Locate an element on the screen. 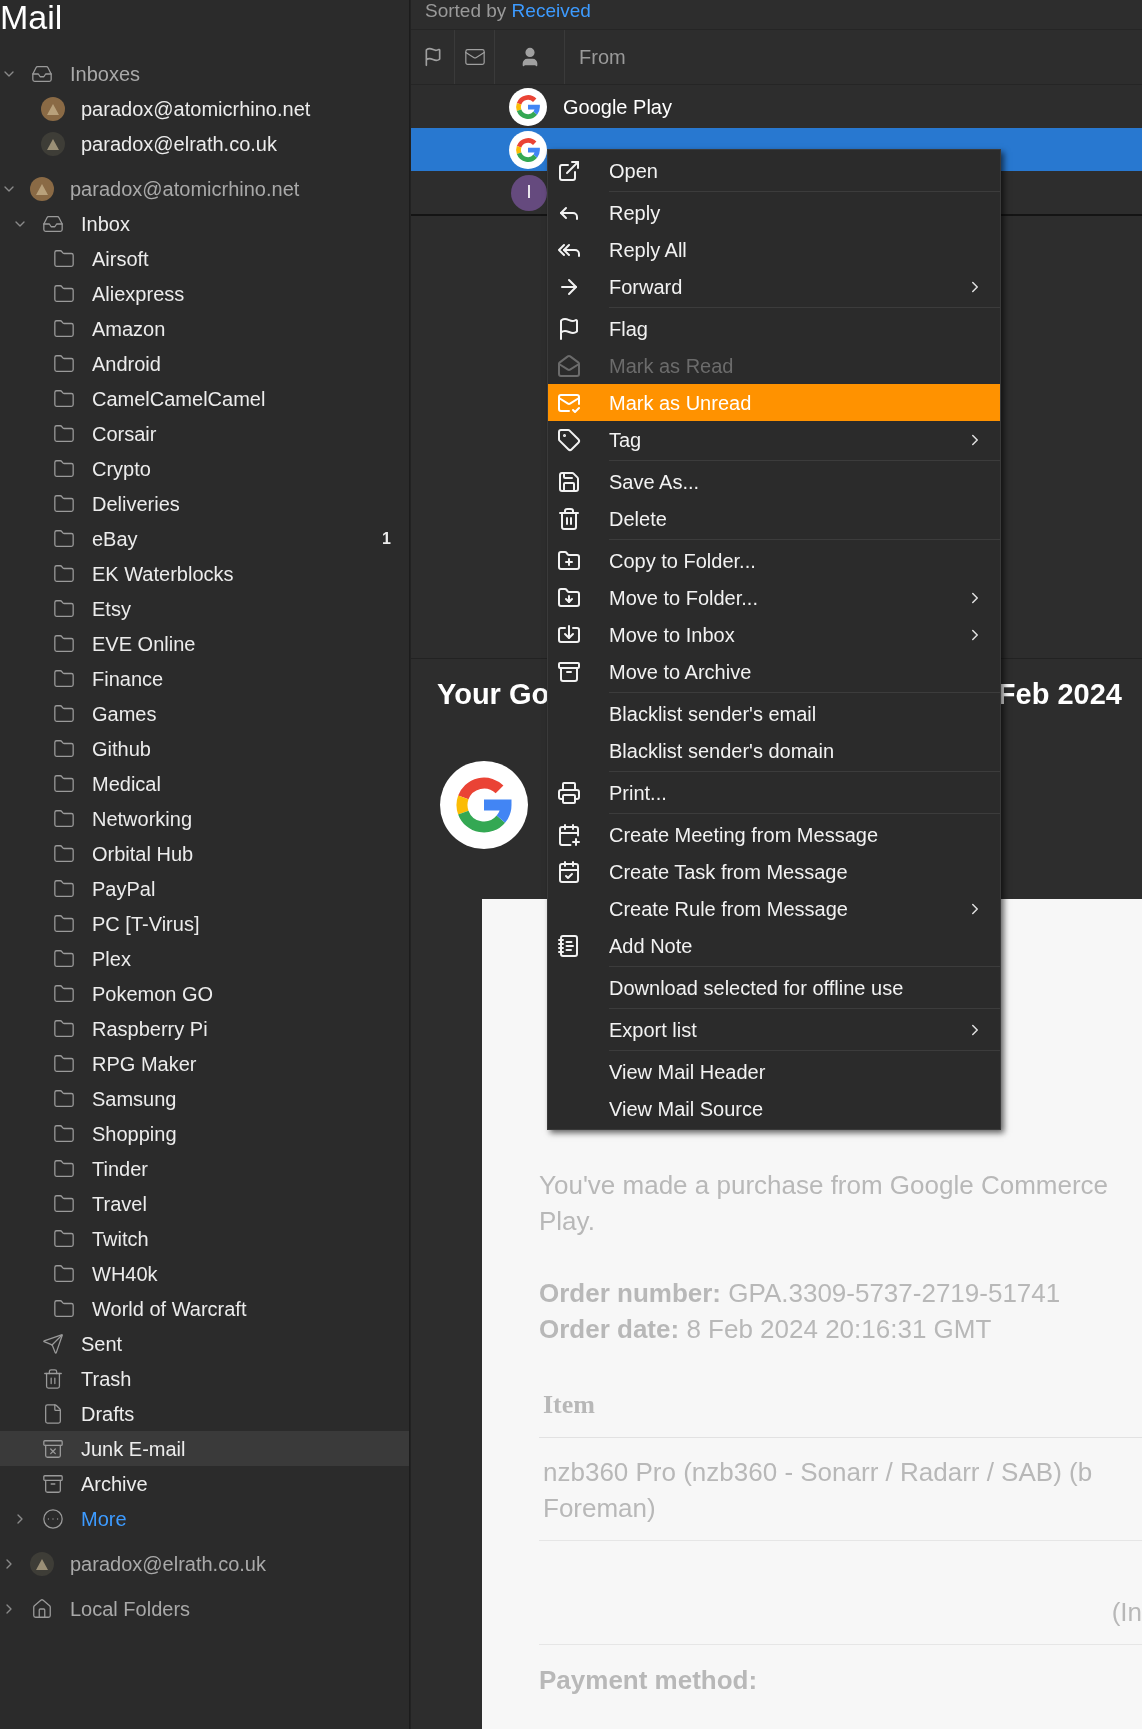 This screenshot has height=1729, width=1142. item-heading: Item is located at coordinates (569, 1405).